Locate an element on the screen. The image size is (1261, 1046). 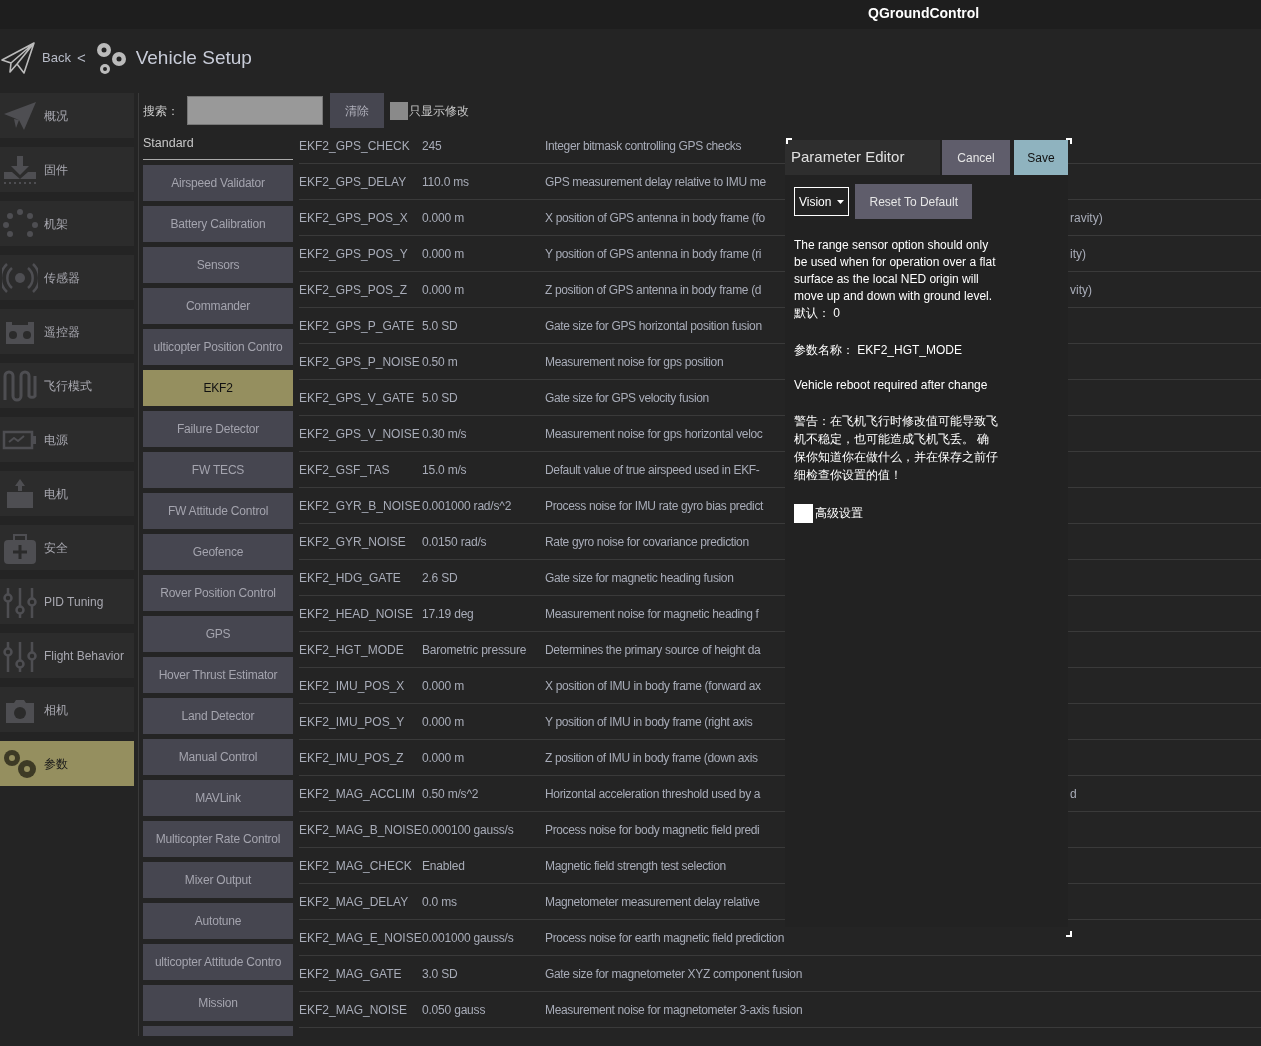
parameter-value: 17.19 deg is located at coordinates (448, 614).